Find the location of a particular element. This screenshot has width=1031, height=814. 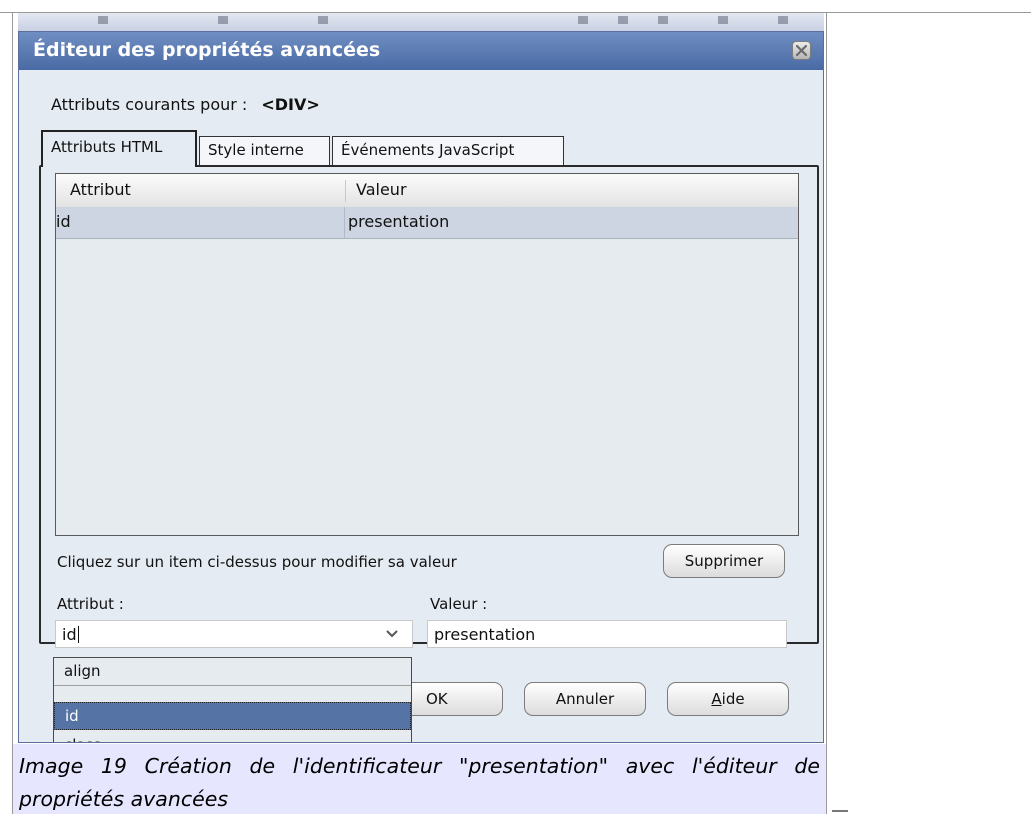

row-attribute-cell: id is located at coordinates (63, 221).